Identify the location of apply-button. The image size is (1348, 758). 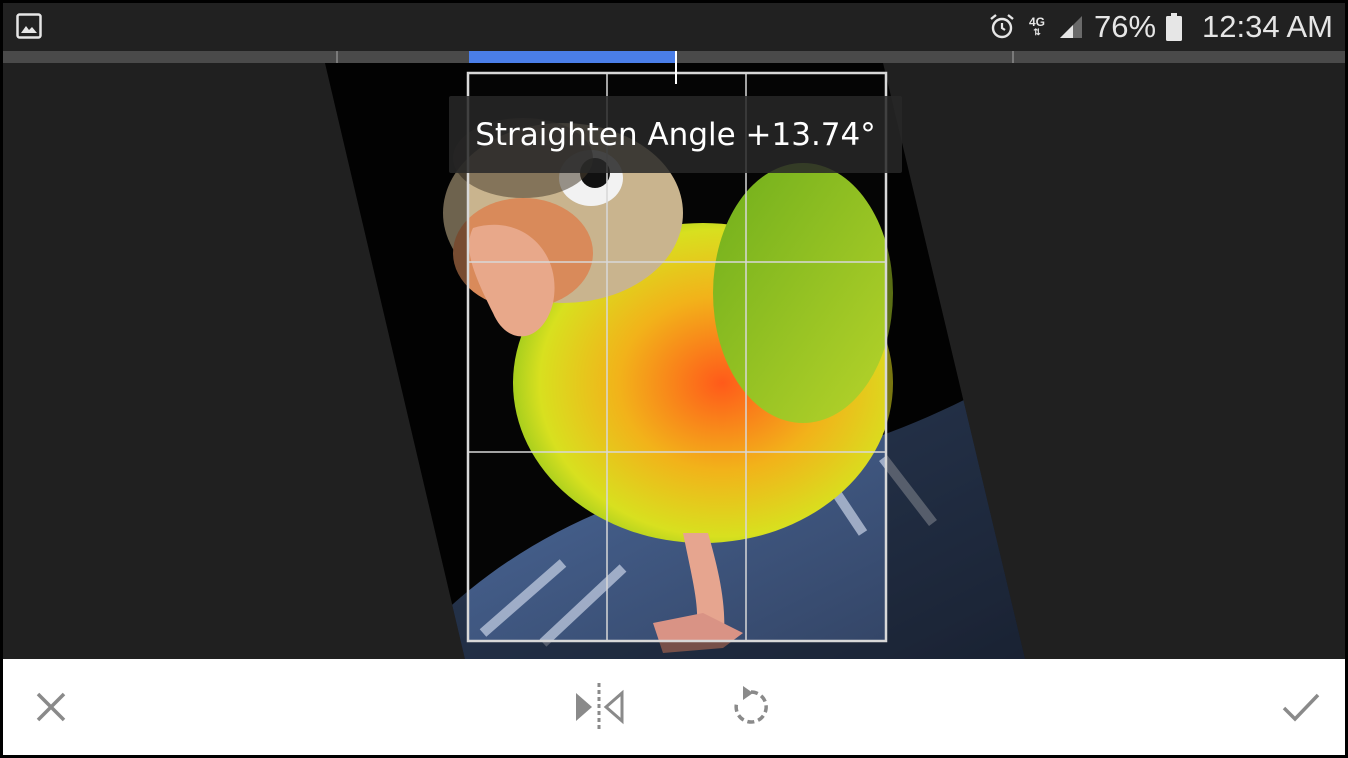
(1301, 707).